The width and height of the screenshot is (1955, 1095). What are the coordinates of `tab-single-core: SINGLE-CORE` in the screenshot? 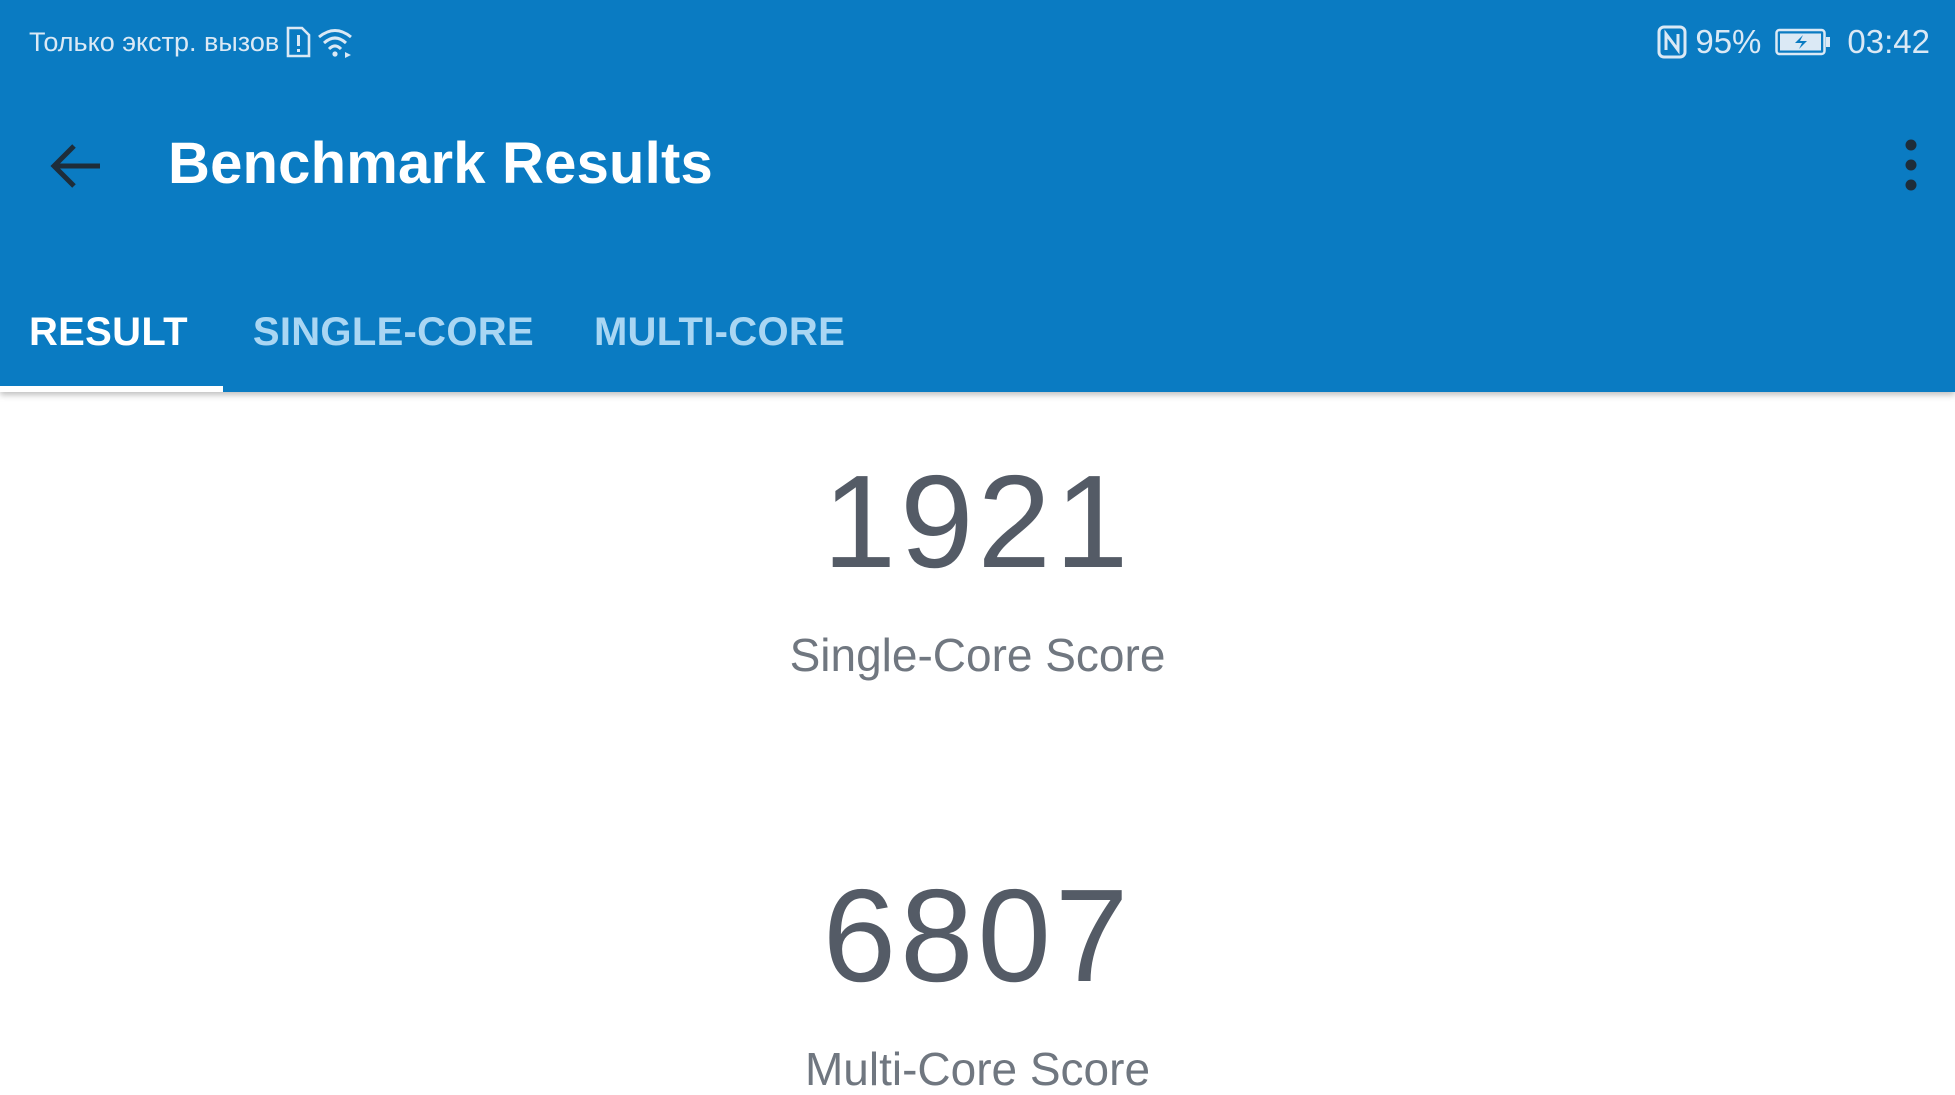 It's located at (393, 332).